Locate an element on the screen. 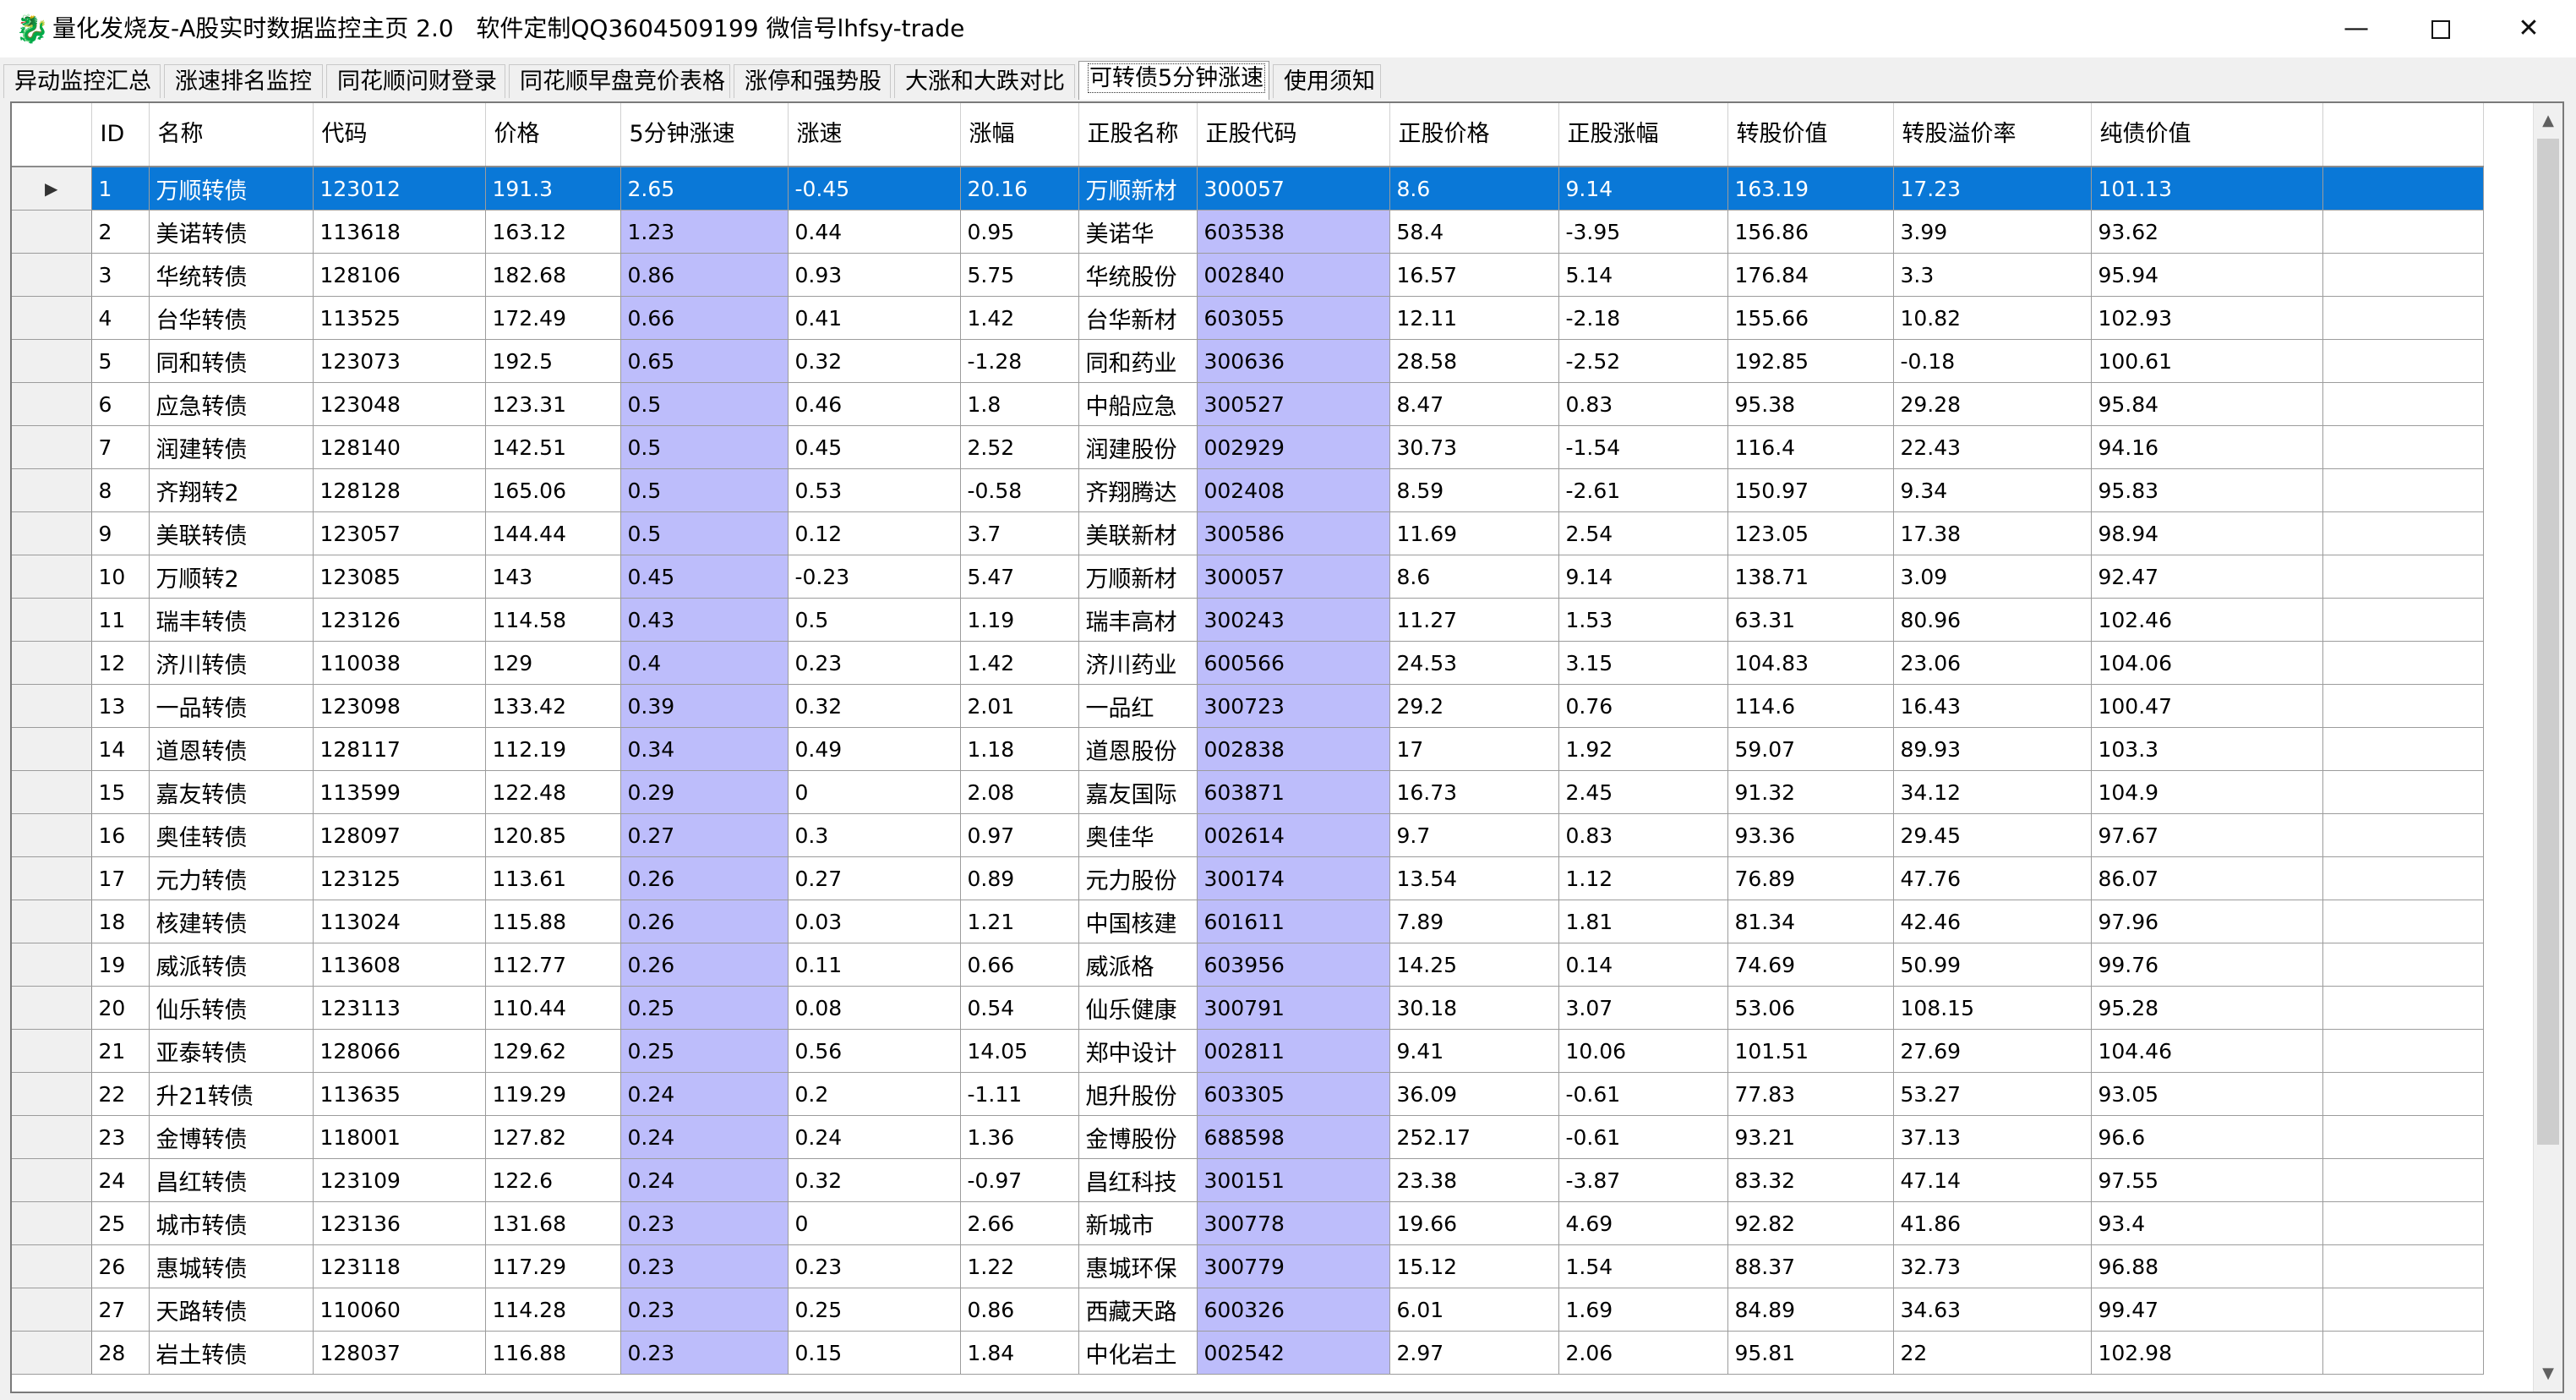 The image size is (2576, 1400). cell-stock-name: 美诺华 is located at coordinates (1138, 232).